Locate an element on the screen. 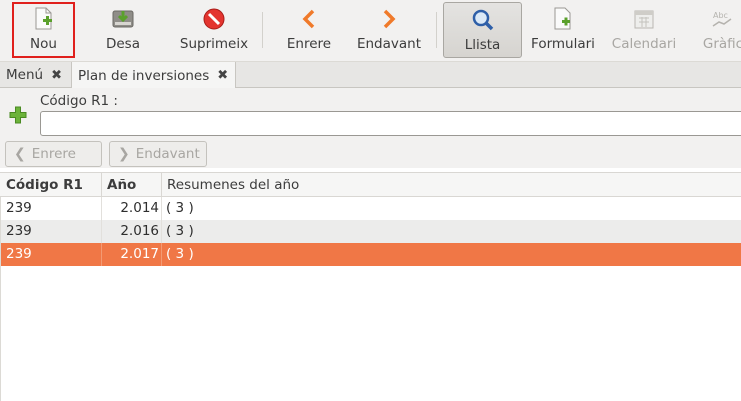 The width and height of the screenshot is (741, 401). next-button: Endavant is located at coordinates (389, 30).